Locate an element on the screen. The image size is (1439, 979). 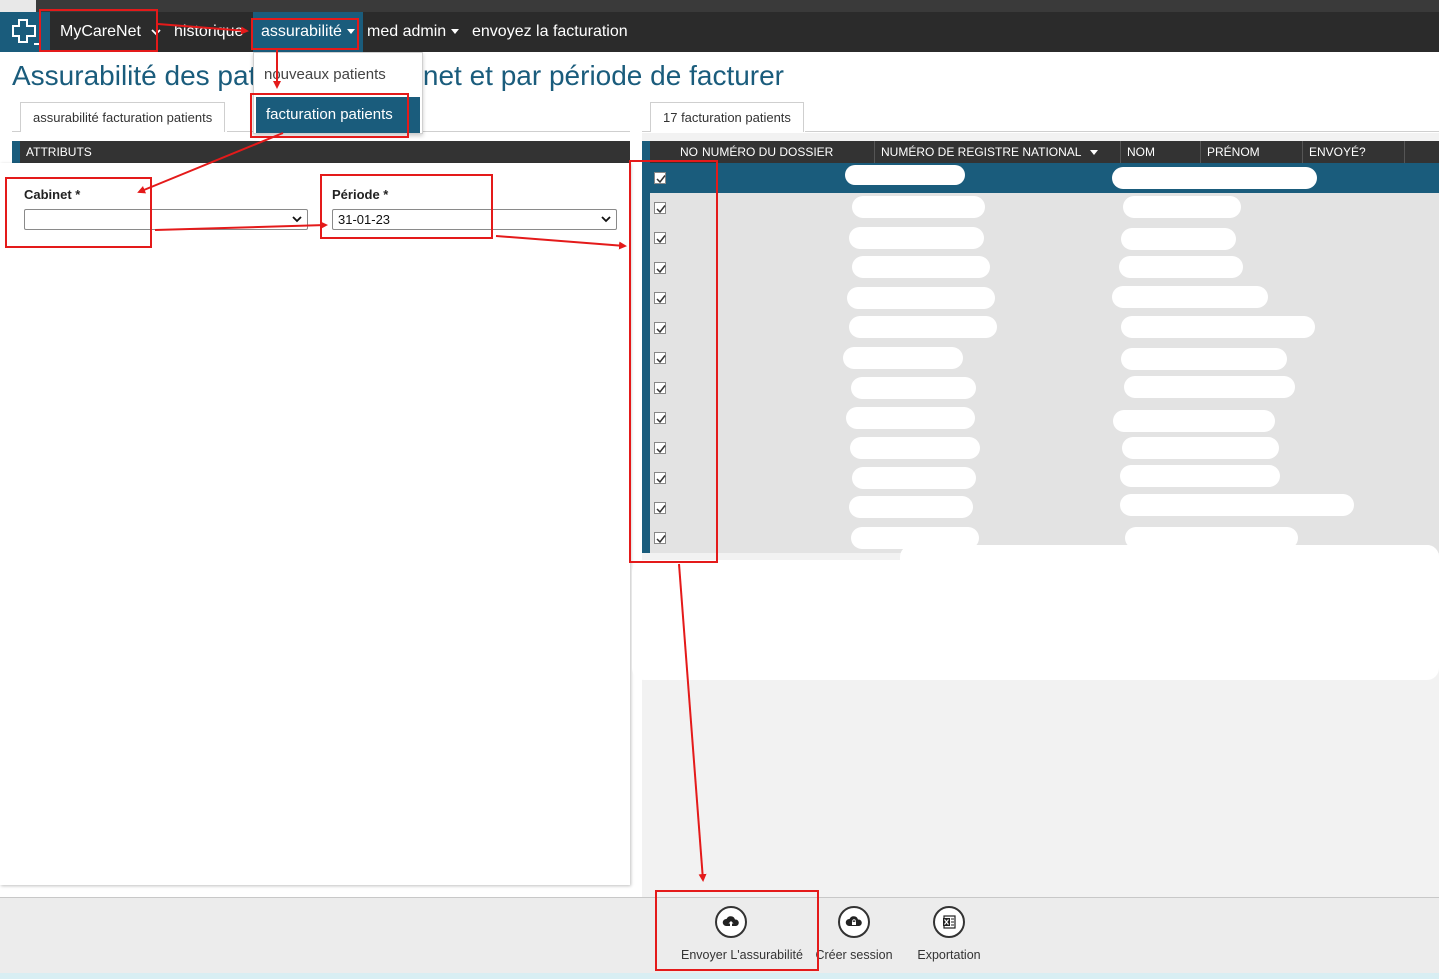
col-nom: NOM is located at coordinates (1160, 152).